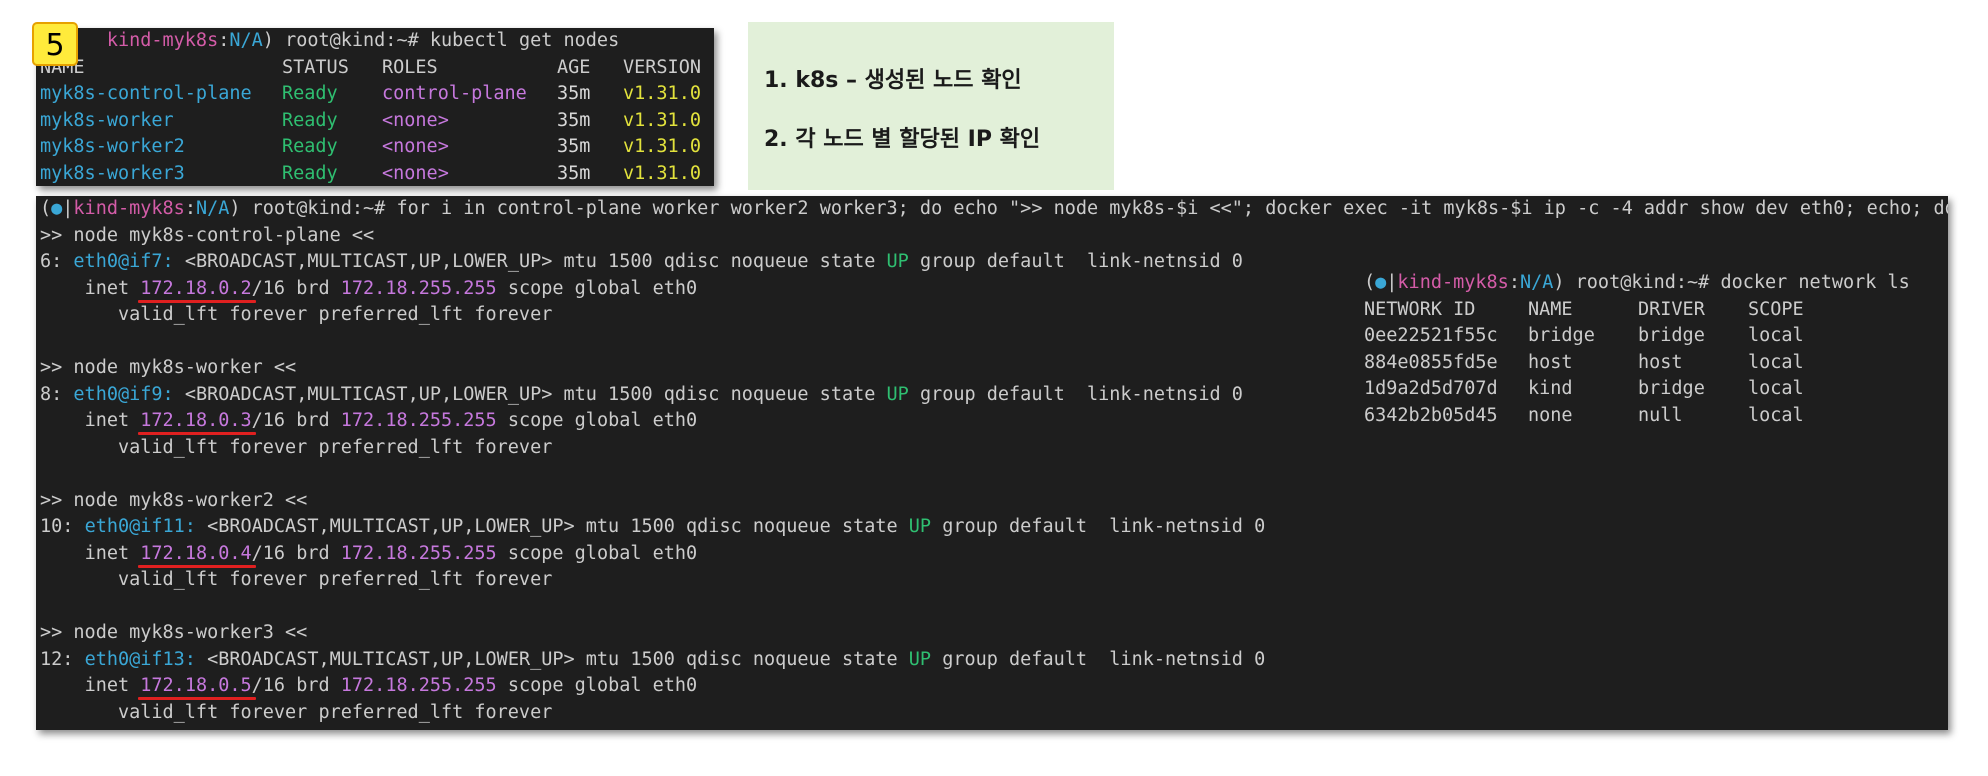  Describe the element at coordinates (51, 394) in the screenshot. I see `iface-index: 8:` at that location.